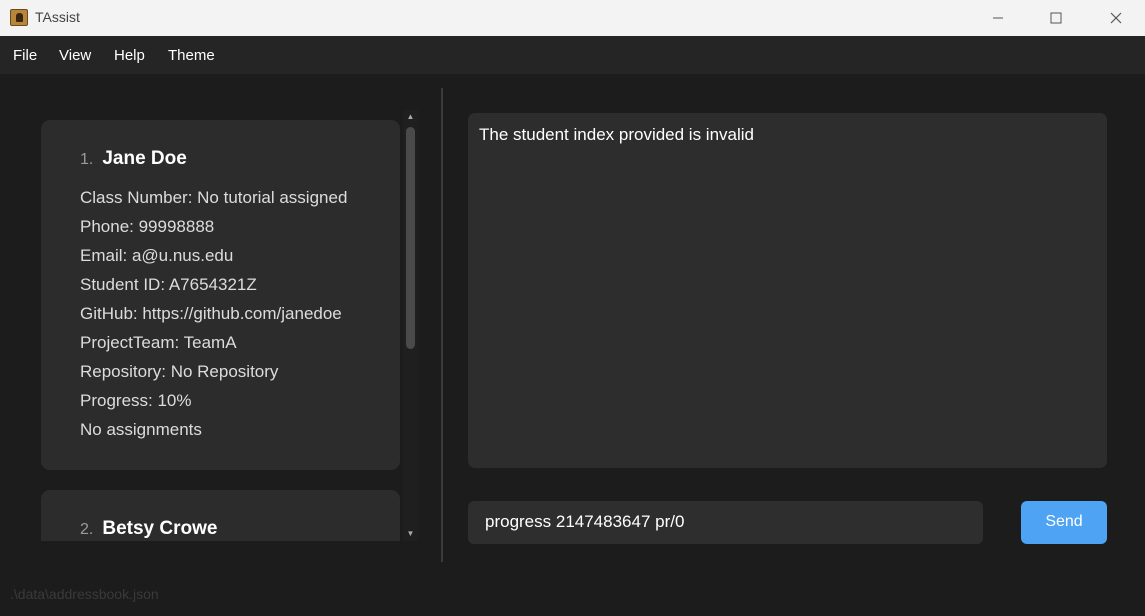 The width and height of the screenshot is (1145, 616). I want to click on title-bar: TAssist, so click(572, 18).